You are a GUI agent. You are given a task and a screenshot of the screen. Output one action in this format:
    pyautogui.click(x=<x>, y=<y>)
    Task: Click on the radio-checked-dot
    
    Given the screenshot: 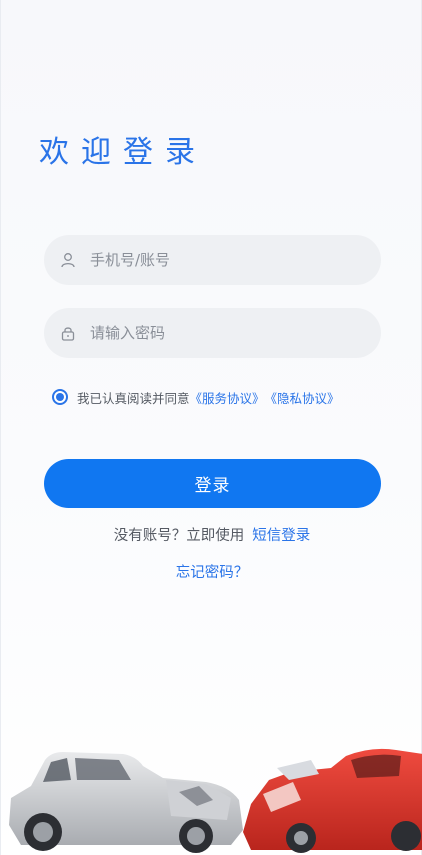 What is the action you would take?
    pyautogui.click(x=60, y=397)
    